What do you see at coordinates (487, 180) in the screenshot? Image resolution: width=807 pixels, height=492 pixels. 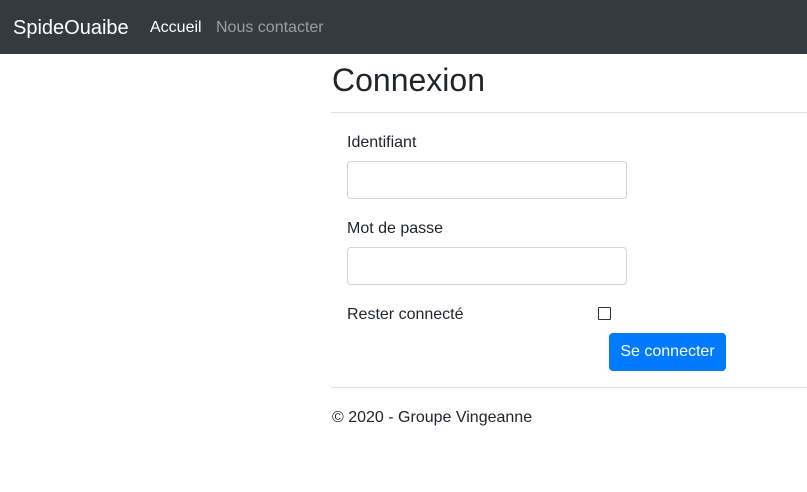 I see `username-input` at bounding box center [487, 180].